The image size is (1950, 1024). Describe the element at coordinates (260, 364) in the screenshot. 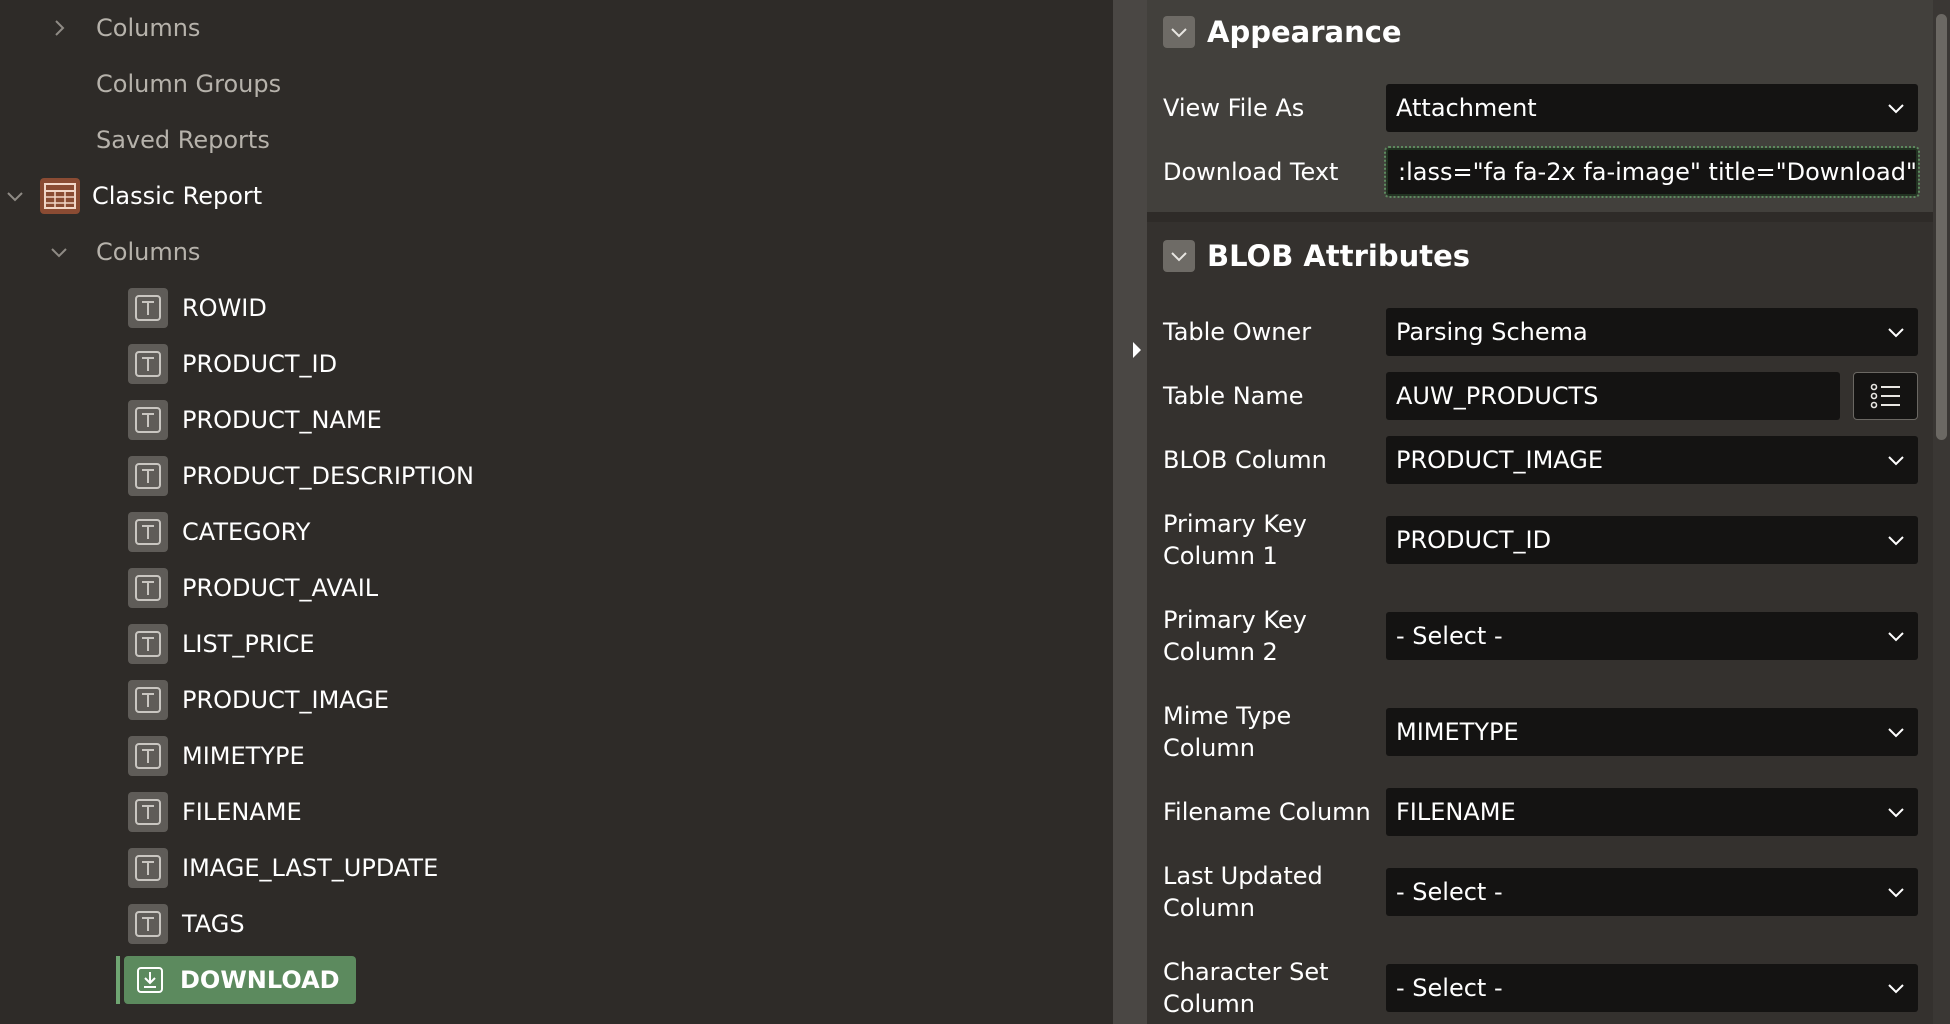

I see `tree-column-label: PRODUCT_ID` at that location.